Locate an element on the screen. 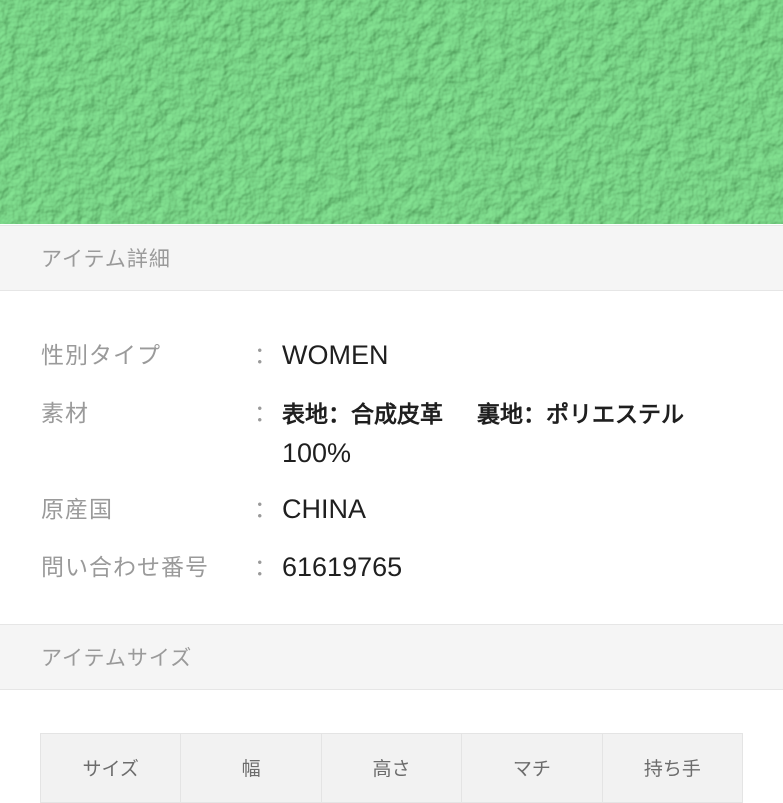 The image size is (783, 803). item-details-heading: アイテム詳細 is located at coordinates (106, 259).